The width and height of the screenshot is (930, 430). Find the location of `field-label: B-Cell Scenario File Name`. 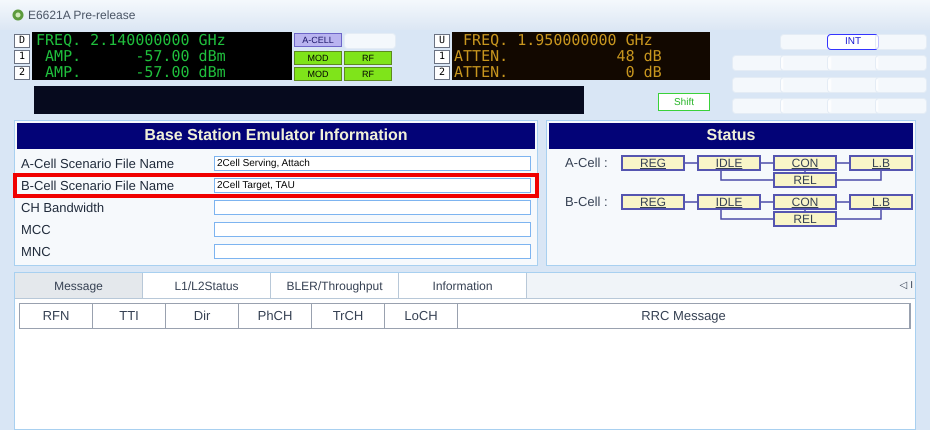

field-label: B-Cell Scenario File Name is located at coordinates (98, 185).